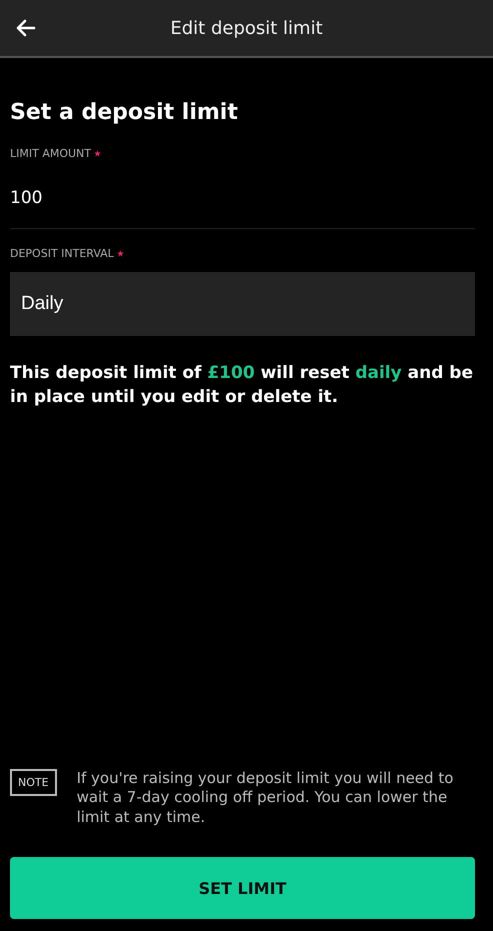 This screenshot has height=931, width=493. Describe the element at coordinates (62, 253) in the screenshot. I see `field-label: DEPOSIT INTERVAL` at that location.